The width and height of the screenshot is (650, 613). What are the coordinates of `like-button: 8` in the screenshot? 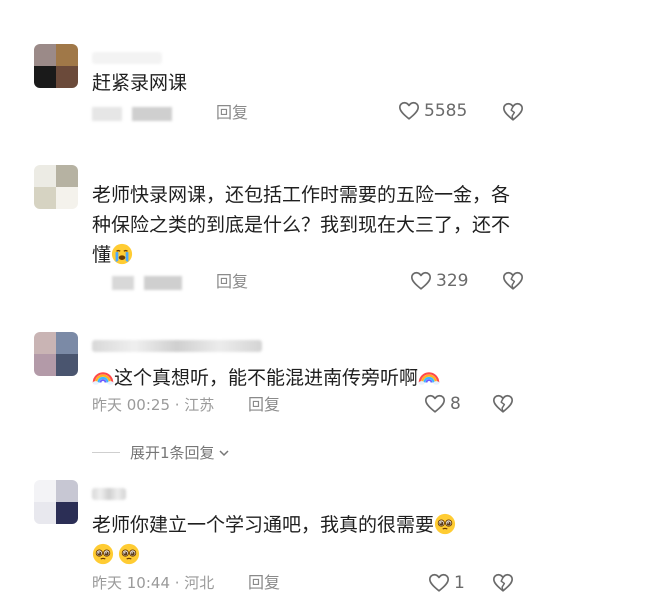 It's located at (442, 404).